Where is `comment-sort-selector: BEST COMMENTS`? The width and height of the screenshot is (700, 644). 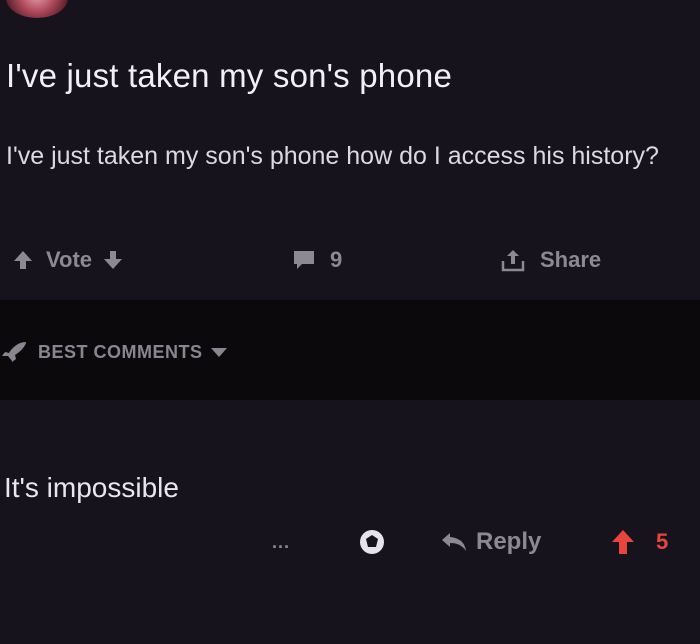 comment-sort-selector: BEST COMMENTS is located at coordinates (114, 352).